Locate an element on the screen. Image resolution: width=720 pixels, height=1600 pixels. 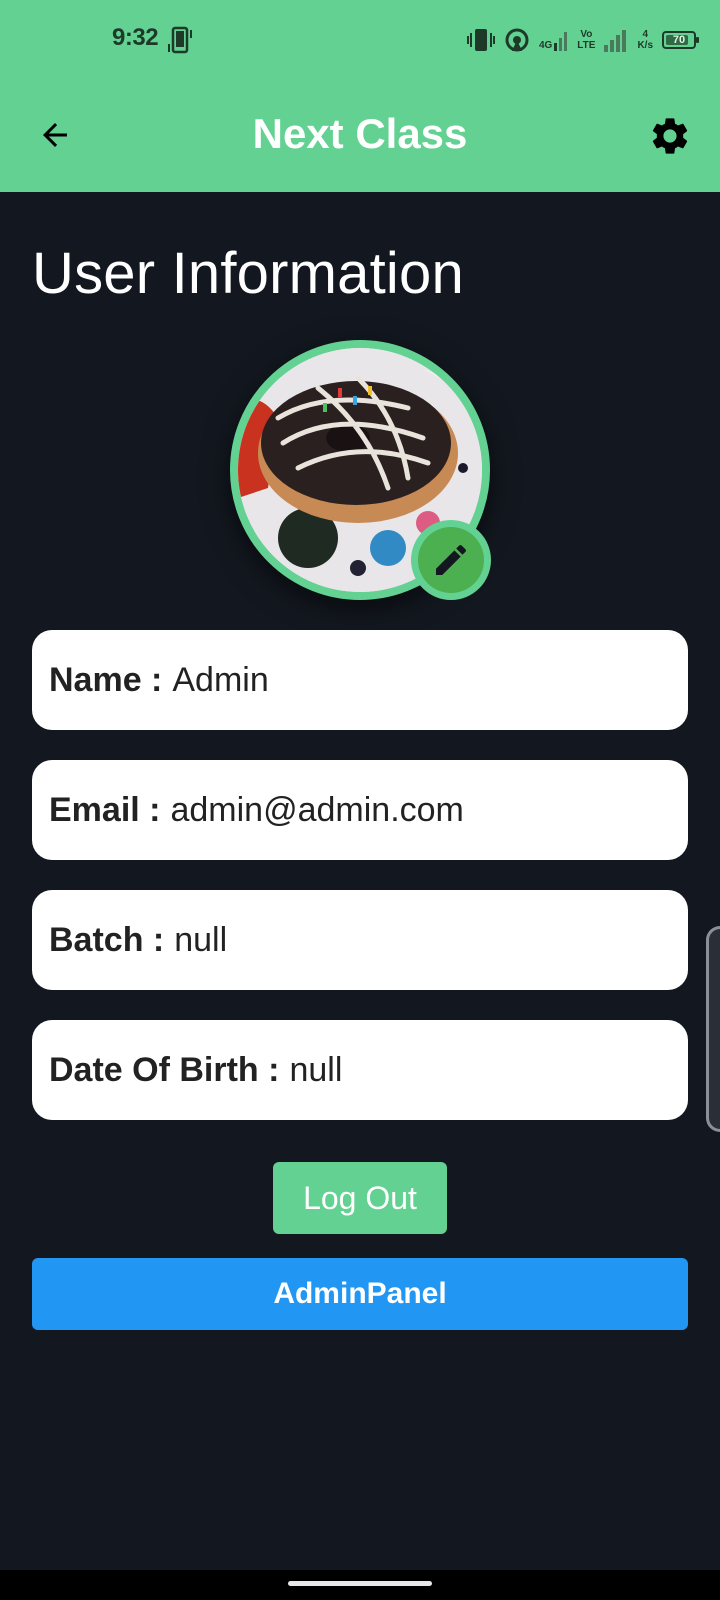
home-indicator is located at coordinates (360, 1583).